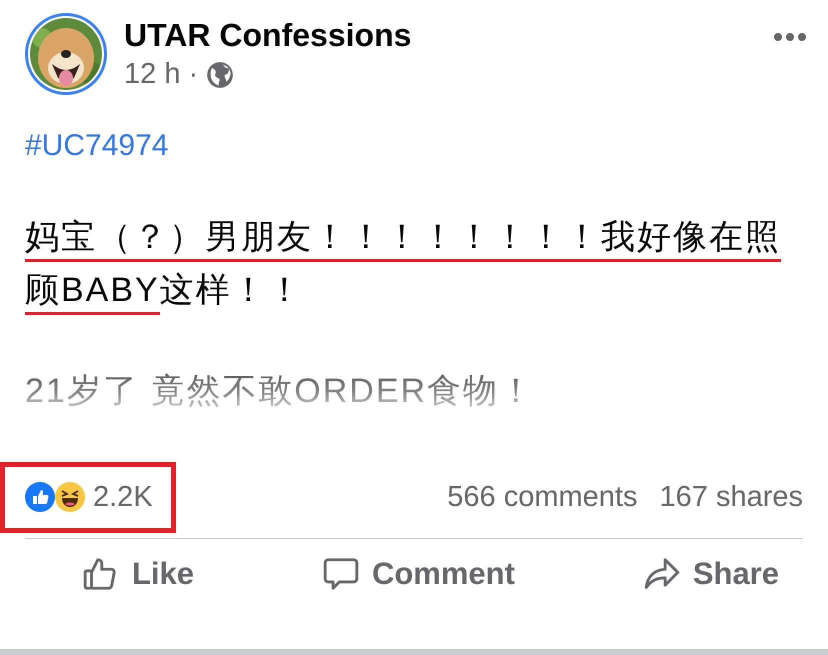 Image resolution: width=828 pixels, height=655 pixels. What do you see at coordinates (88, 497) in the screenshot?
I see `reactions-summary: 2.2K` at bounding box center [88, 497].